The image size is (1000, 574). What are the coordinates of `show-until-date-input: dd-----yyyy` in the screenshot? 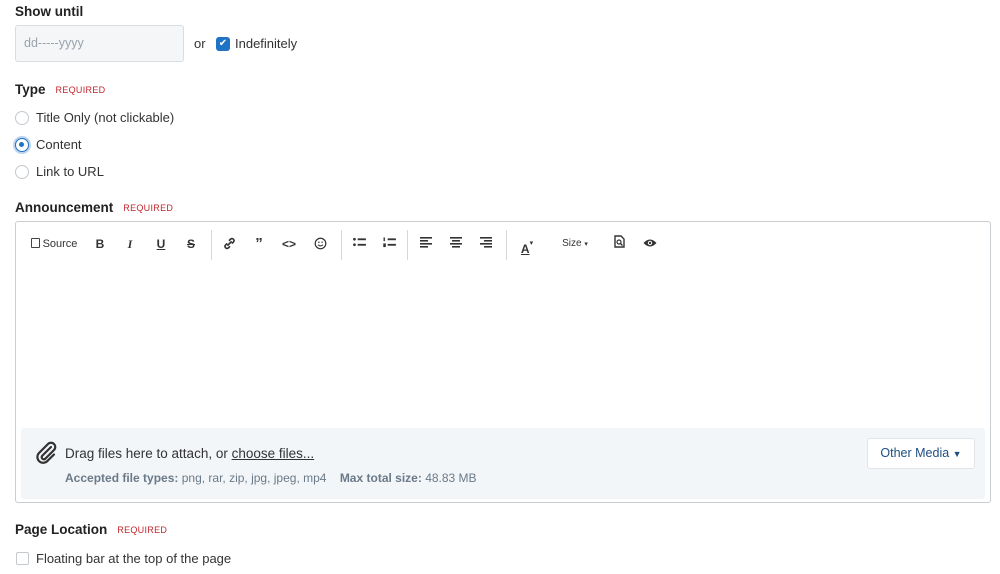 It's located at (99, 43).